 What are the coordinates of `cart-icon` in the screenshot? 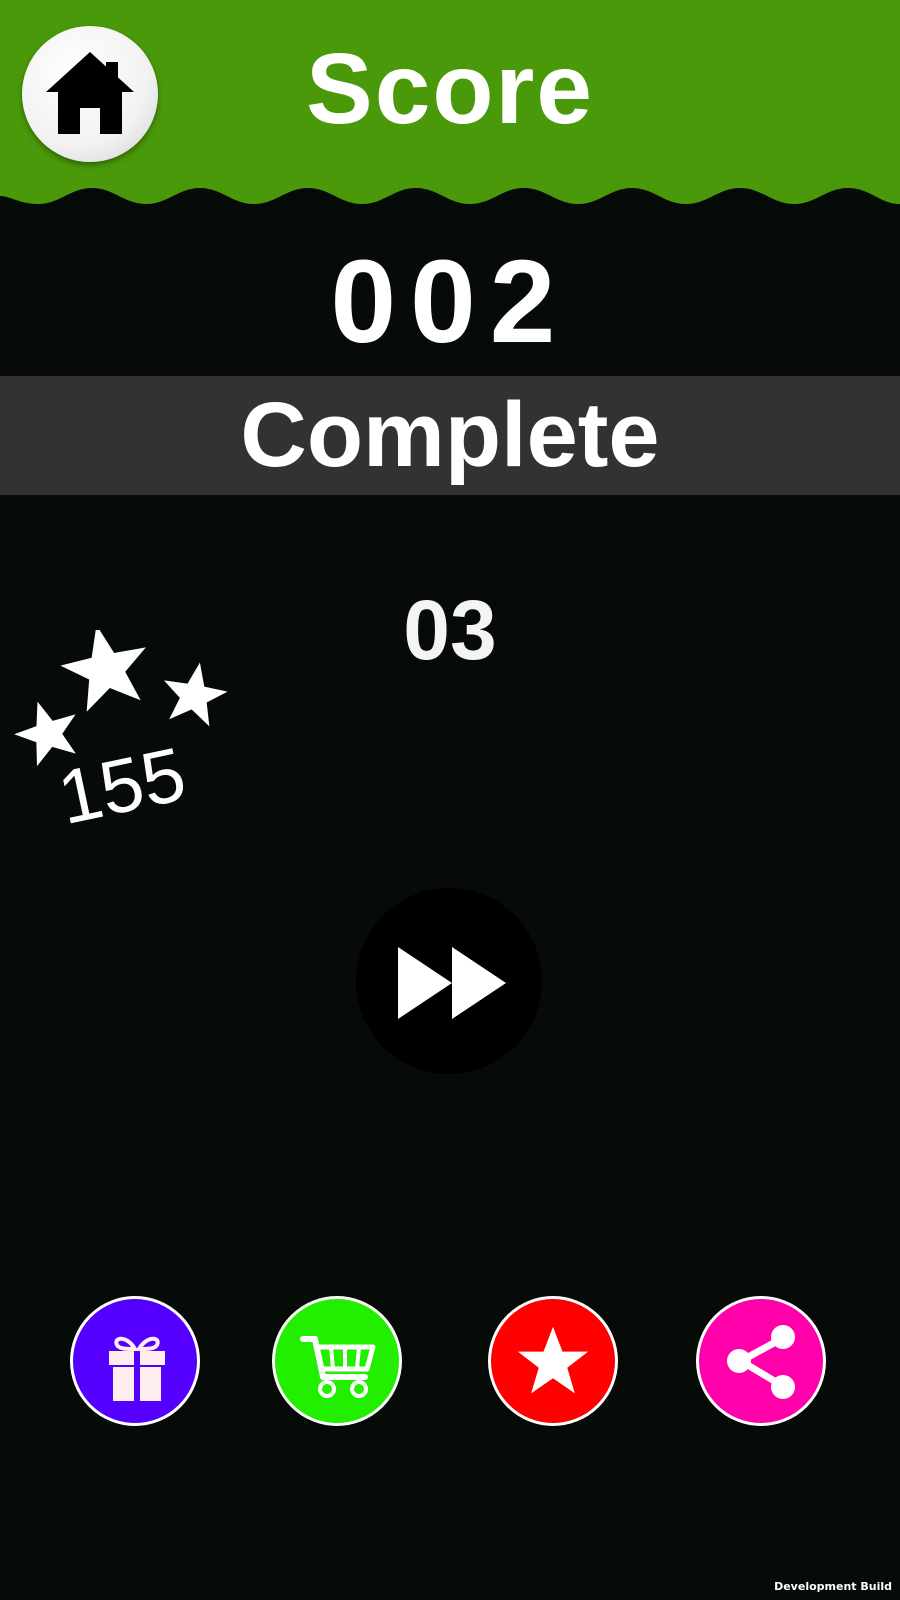 It's located at (338, 1367).